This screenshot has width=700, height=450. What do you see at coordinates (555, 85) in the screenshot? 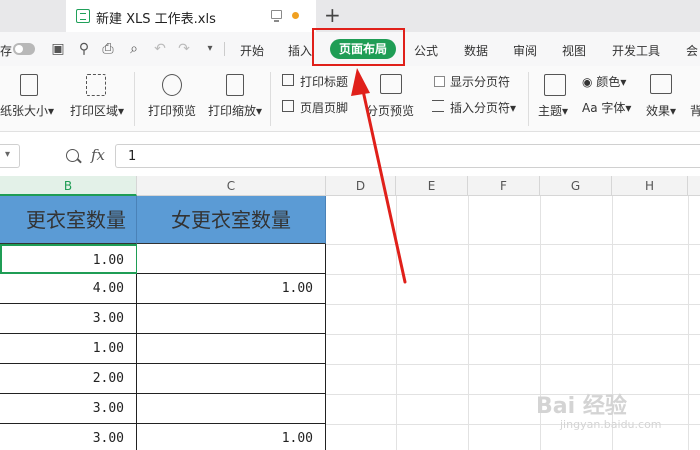
I see `theme-icon` at bounding box center [555, 85].